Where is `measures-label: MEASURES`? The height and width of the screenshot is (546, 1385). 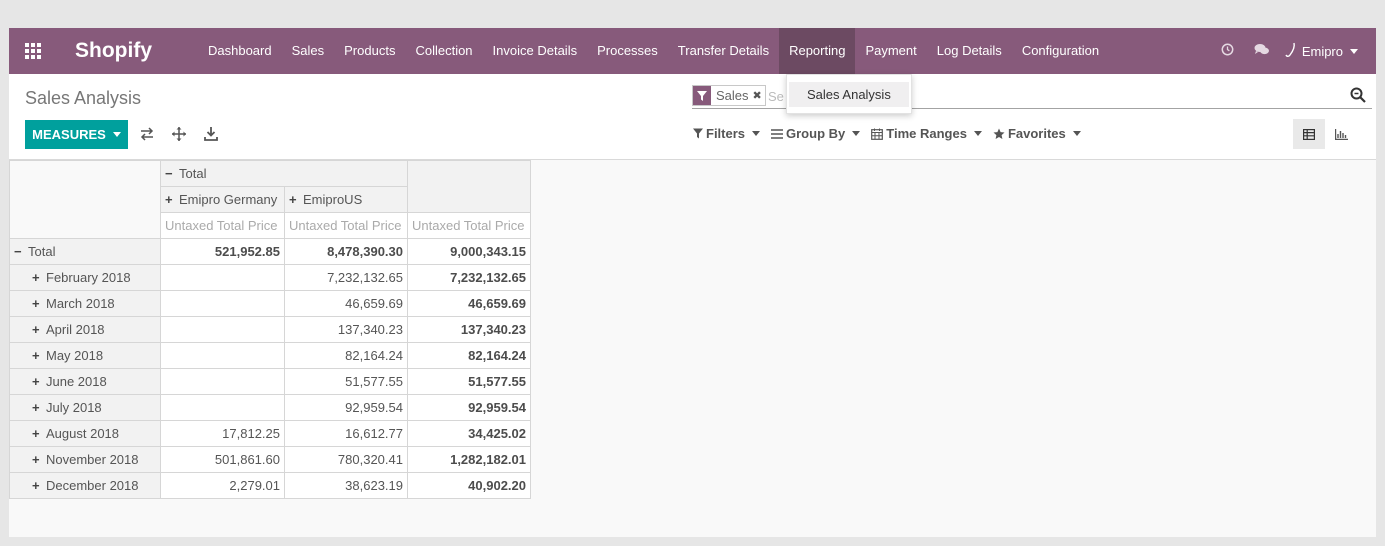
measures-label: MEASURES is located at coordinates (69, 134).